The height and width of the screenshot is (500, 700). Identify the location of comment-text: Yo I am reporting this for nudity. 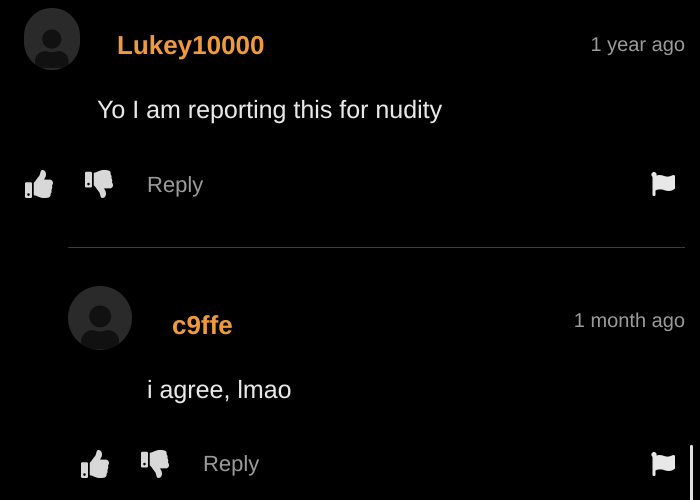
(270, 110).